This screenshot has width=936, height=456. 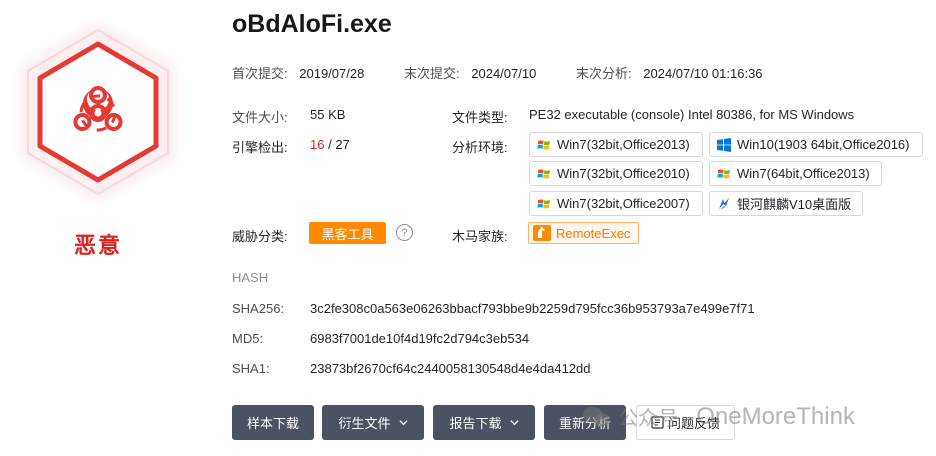 What do you see at coordinates (623, 173) in the screenshot?
I see `env-label: Win7(32bit,Office2010)` at bounding box center [623, 173].